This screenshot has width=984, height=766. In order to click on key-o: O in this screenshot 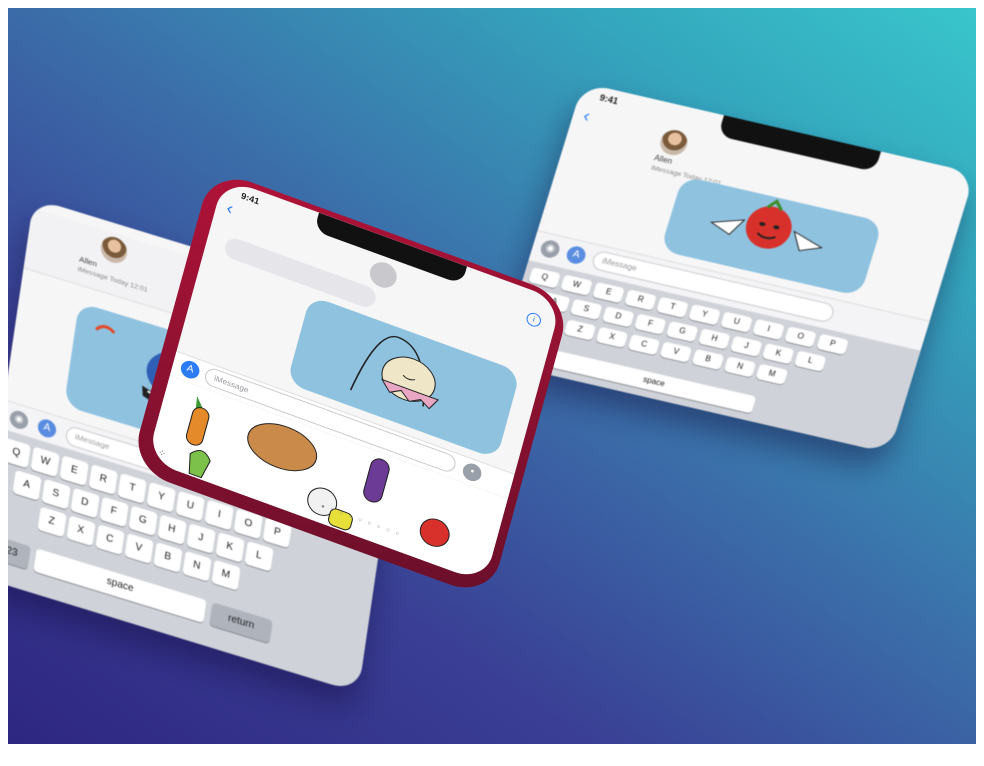, I will do `click(800, 337)`.